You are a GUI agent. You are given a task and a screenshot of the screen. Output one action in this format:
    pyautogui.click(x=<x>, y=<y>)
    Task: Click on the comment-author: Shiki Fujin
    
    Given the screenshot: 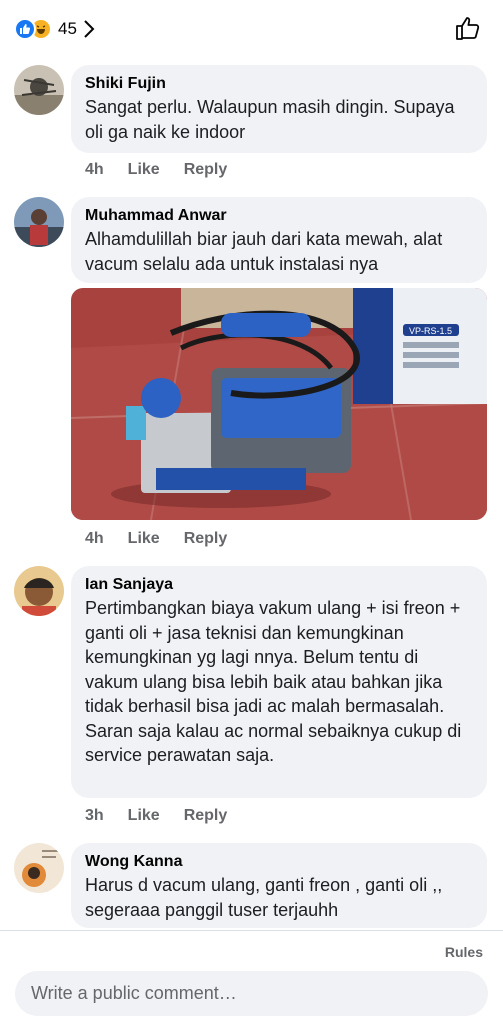 What is the action you would take?
    pyautogui.click(x=279, y=84)
    